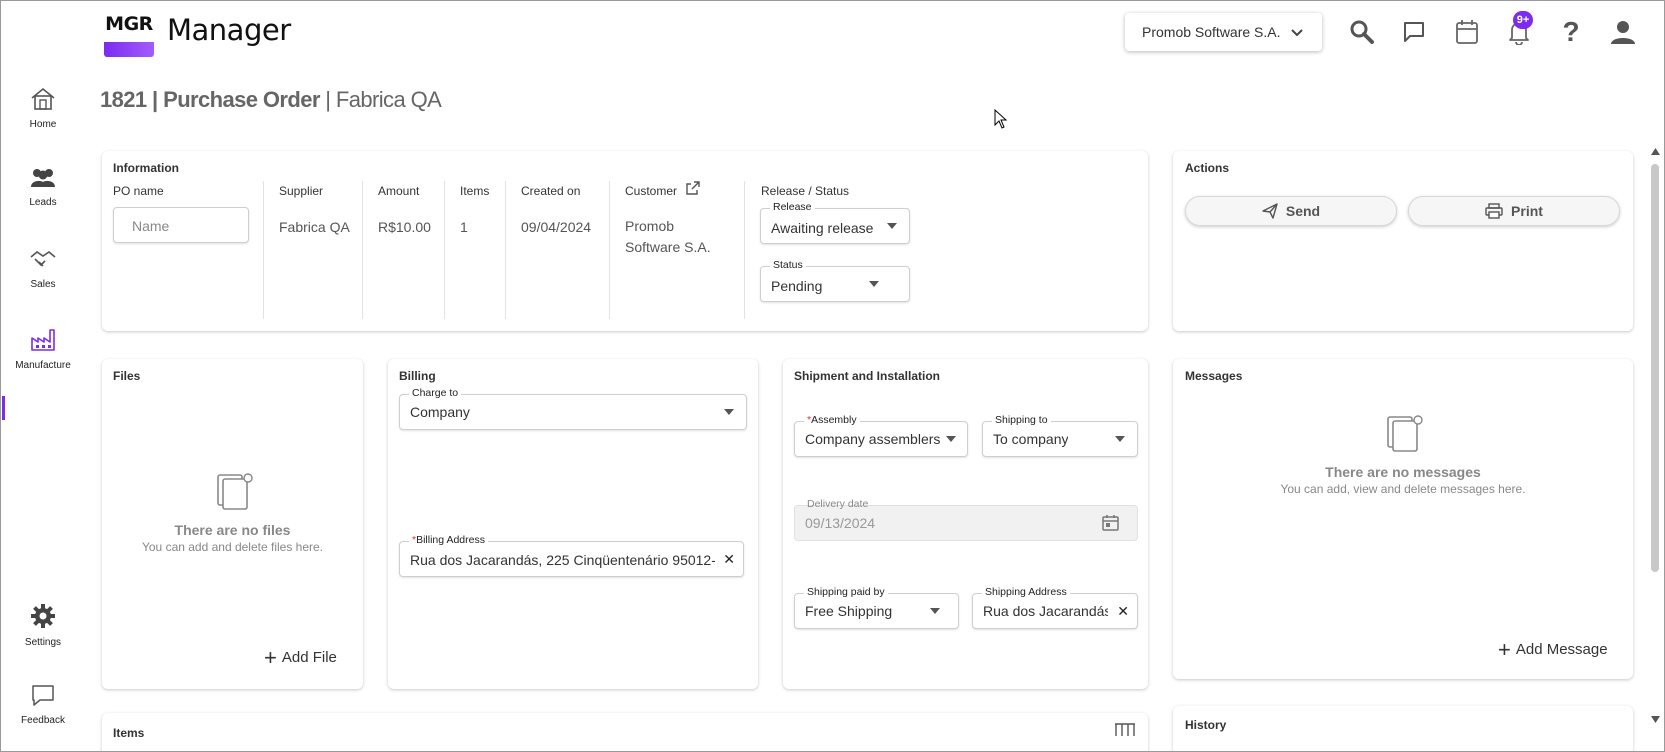  I want to click on scroll-down-icon, so click(1655, 719).